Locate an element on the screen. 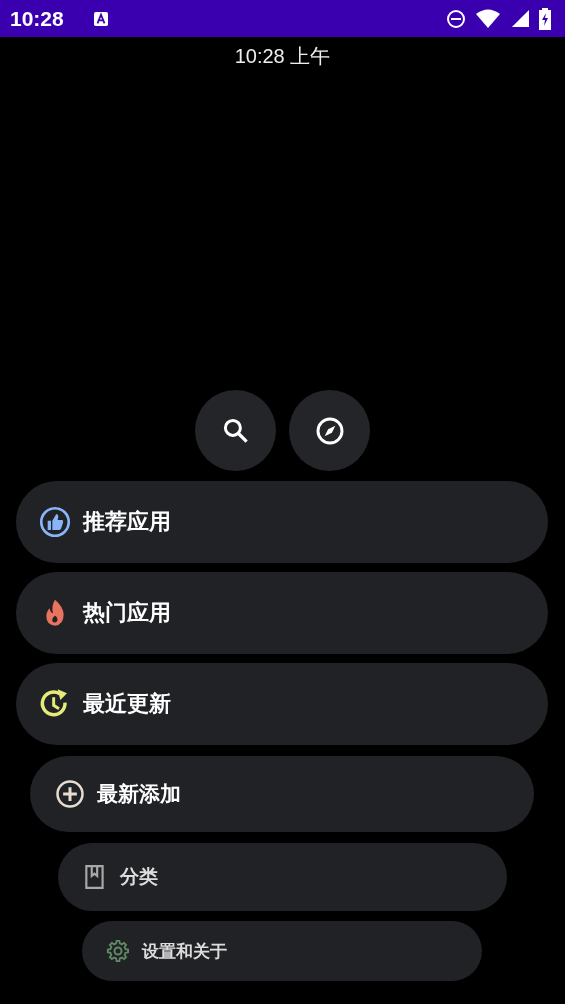 This screenshot has height=1004, width=565. battery-icon is located at coordinates (545, 18).